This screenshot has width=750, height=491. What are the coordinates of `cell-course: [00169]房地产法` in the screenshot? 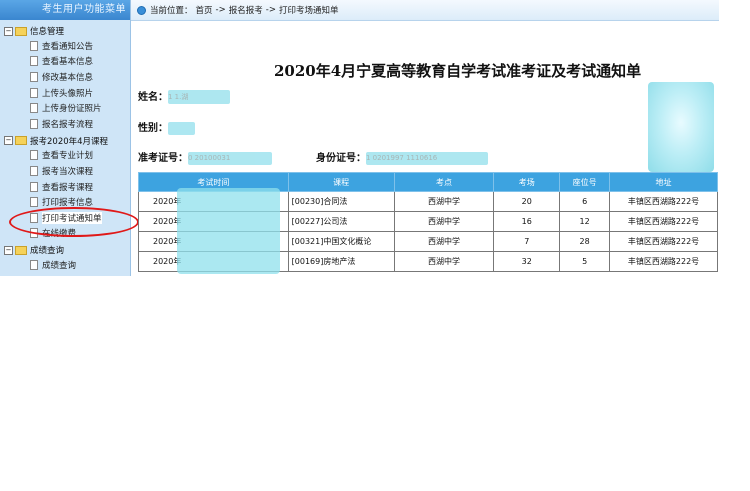 It's located at (341, 261).